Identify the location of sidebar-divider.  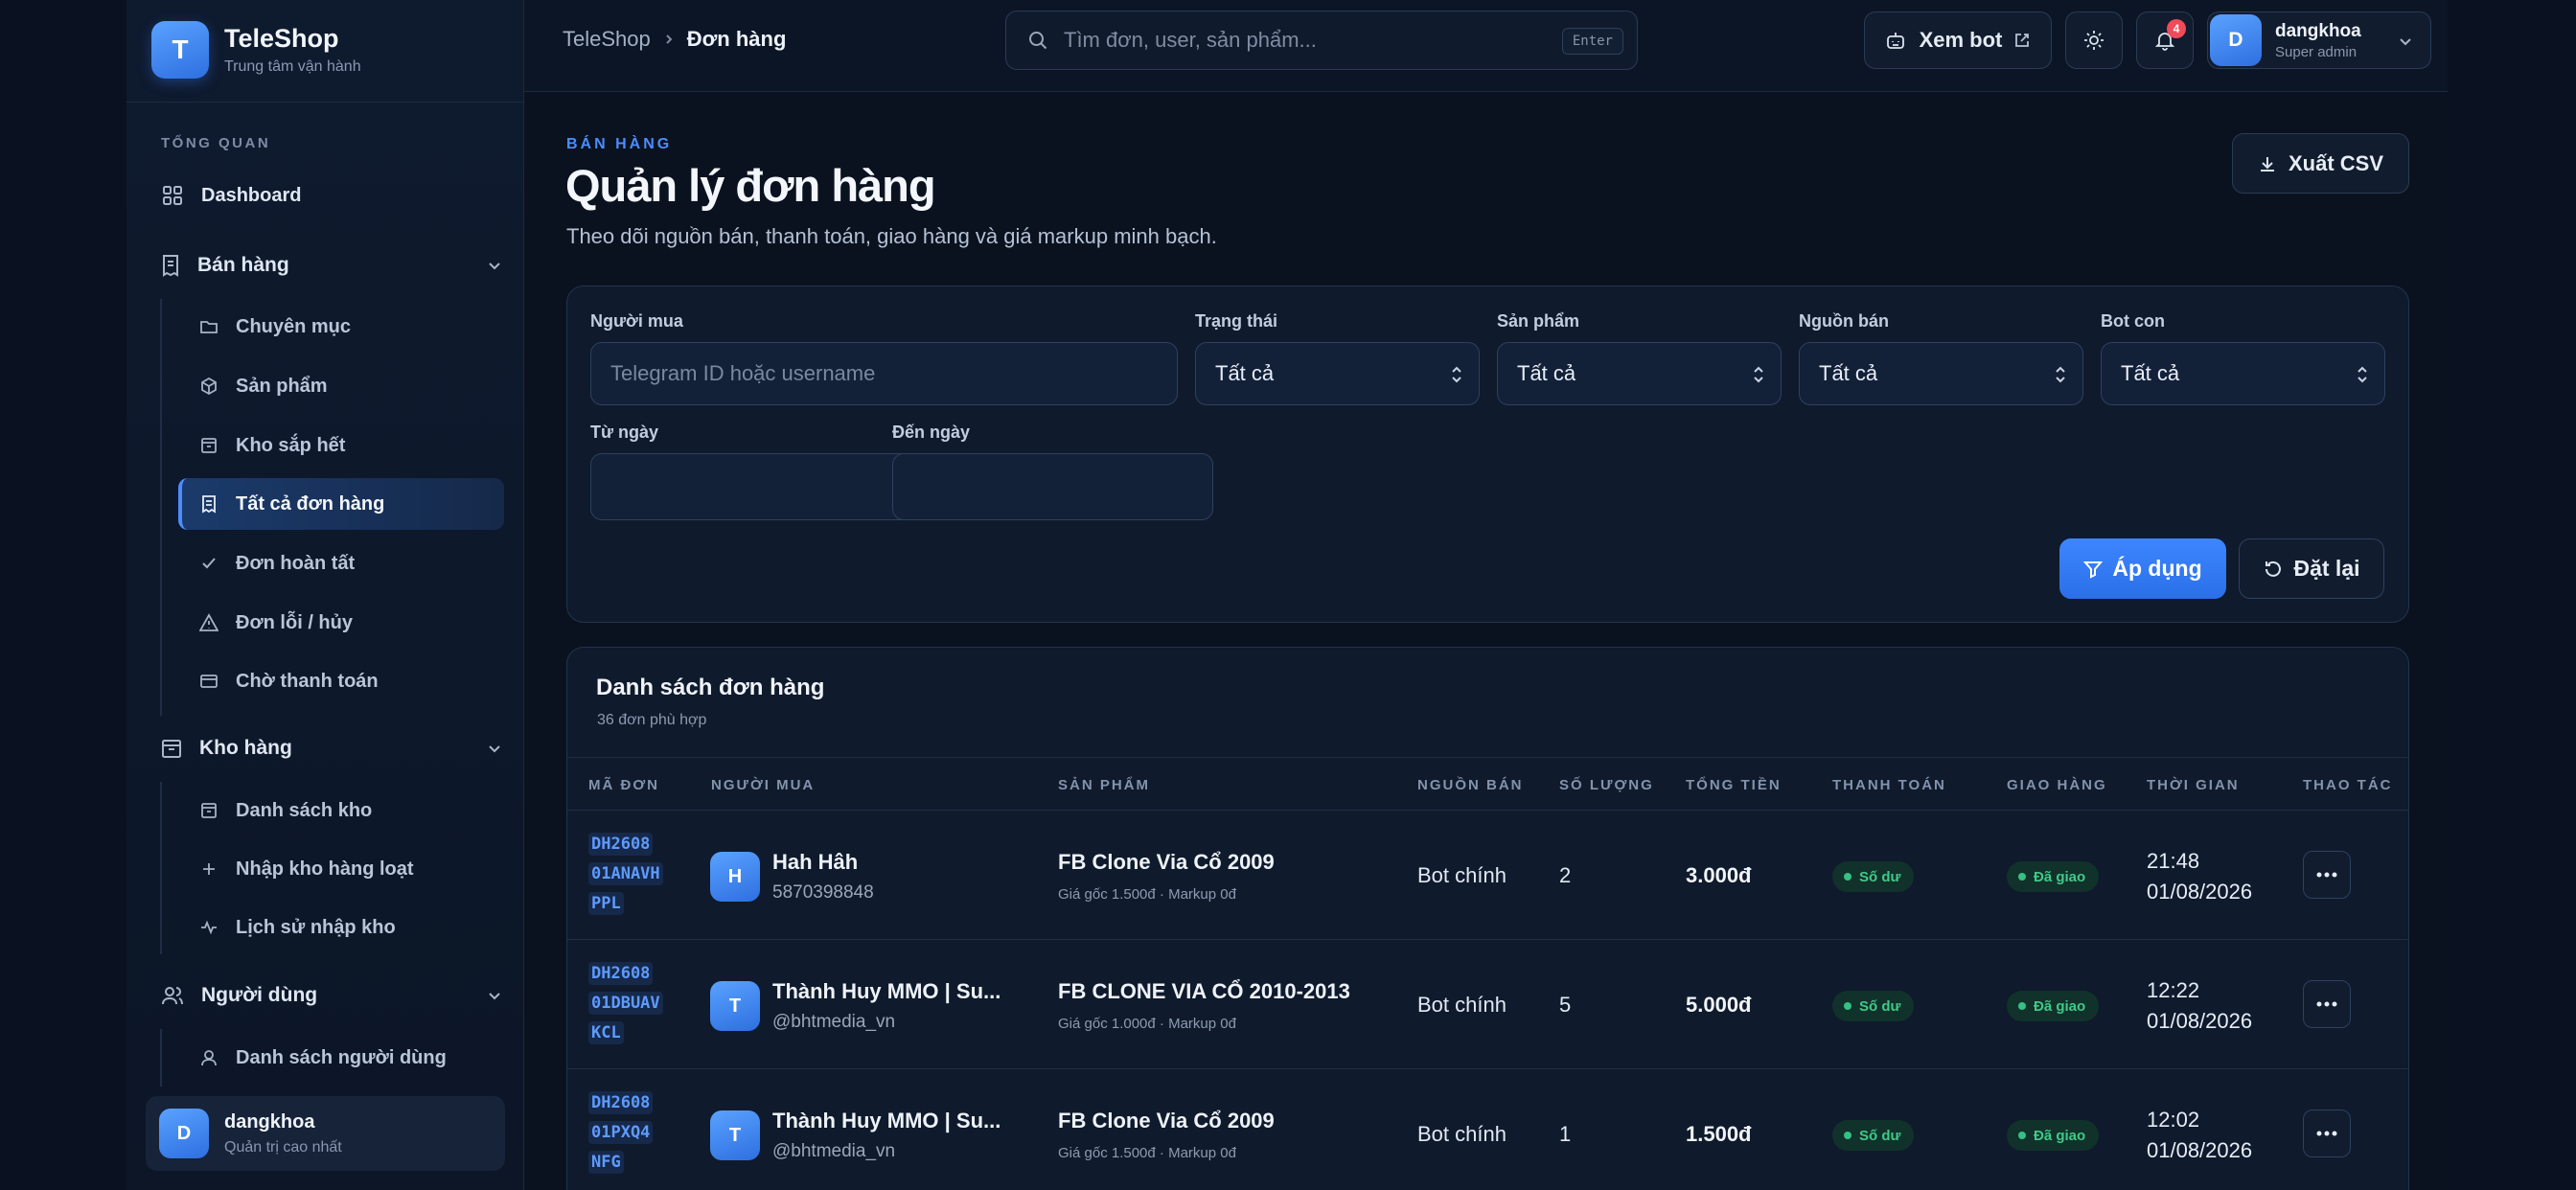
(325, 103).